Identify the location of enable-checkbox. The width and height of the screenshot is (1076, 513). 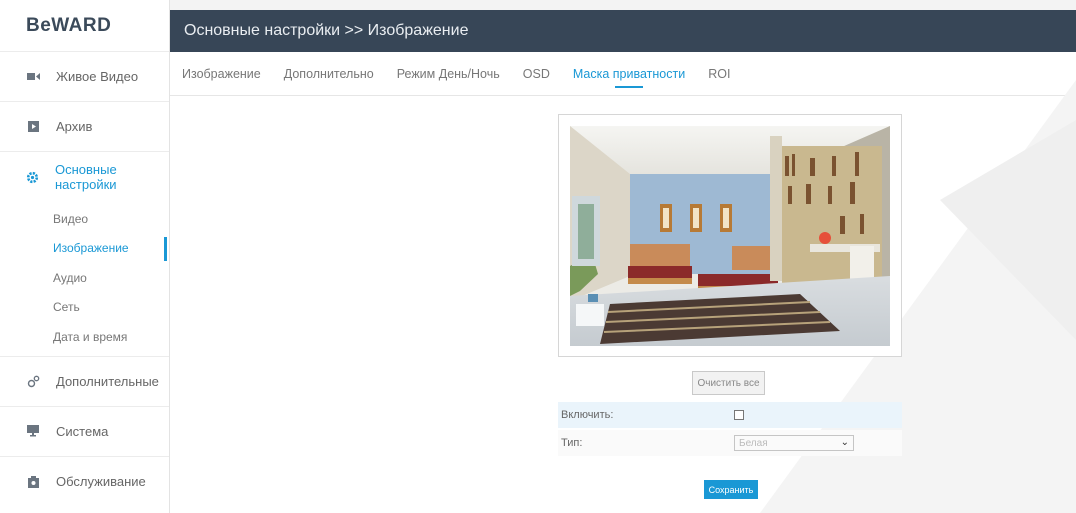
(739, 415).